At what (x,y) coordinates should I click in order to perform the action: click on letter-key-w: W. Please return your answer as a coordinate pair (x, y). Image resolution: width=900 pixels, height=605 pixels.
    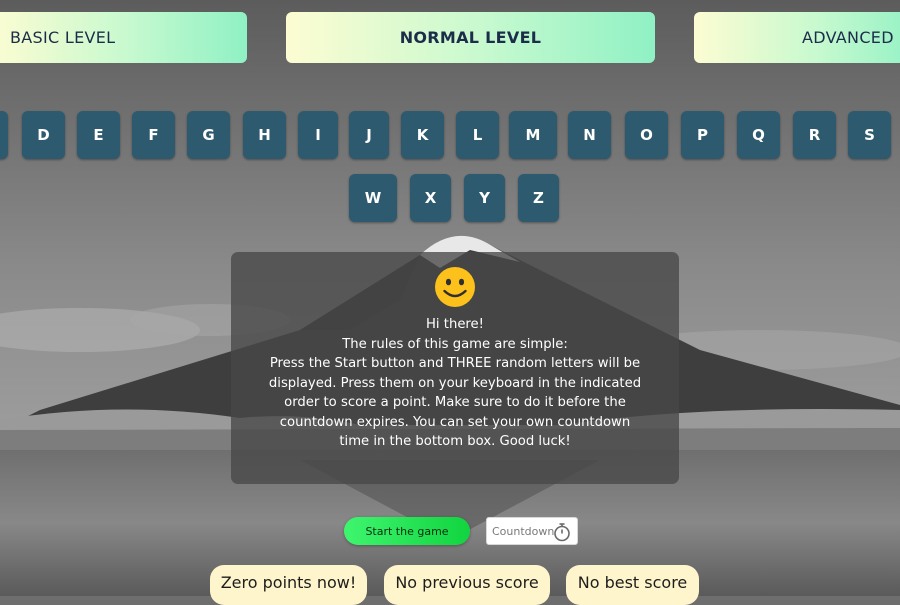
    Looking at the image, I should click on (373, 198).